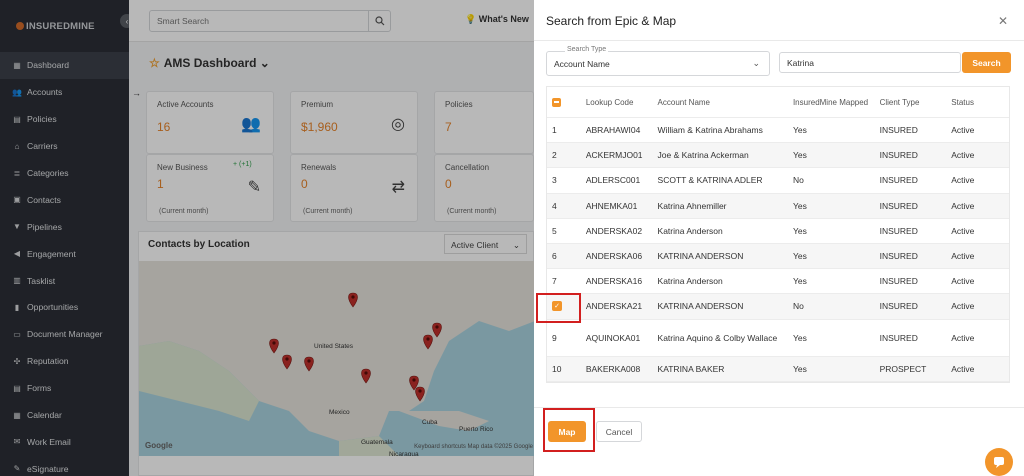  Describe the element at coordinates (614, 155) in the screenshot. I see `lookup-code: ACKERMJO01` at that location.